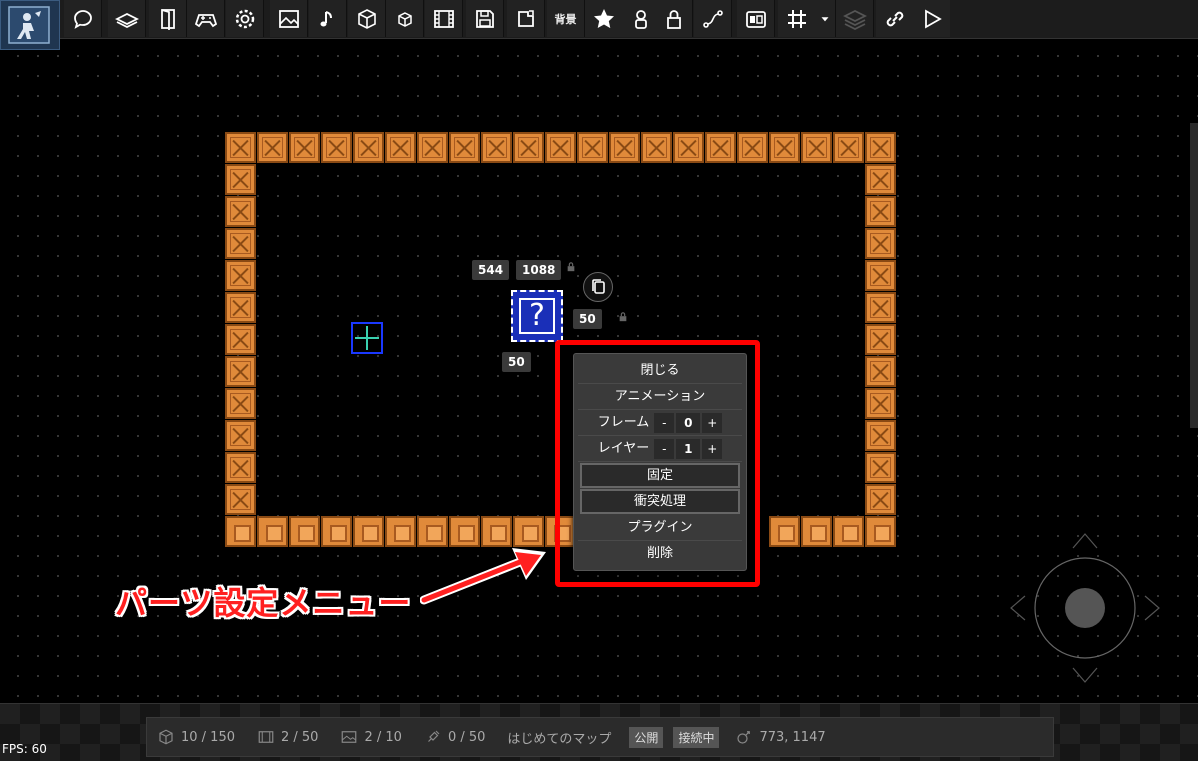  What do you see at coordinates (646, 737) in the screenshot?
I see `public-status: 公開` at bounding box center [646, 737].